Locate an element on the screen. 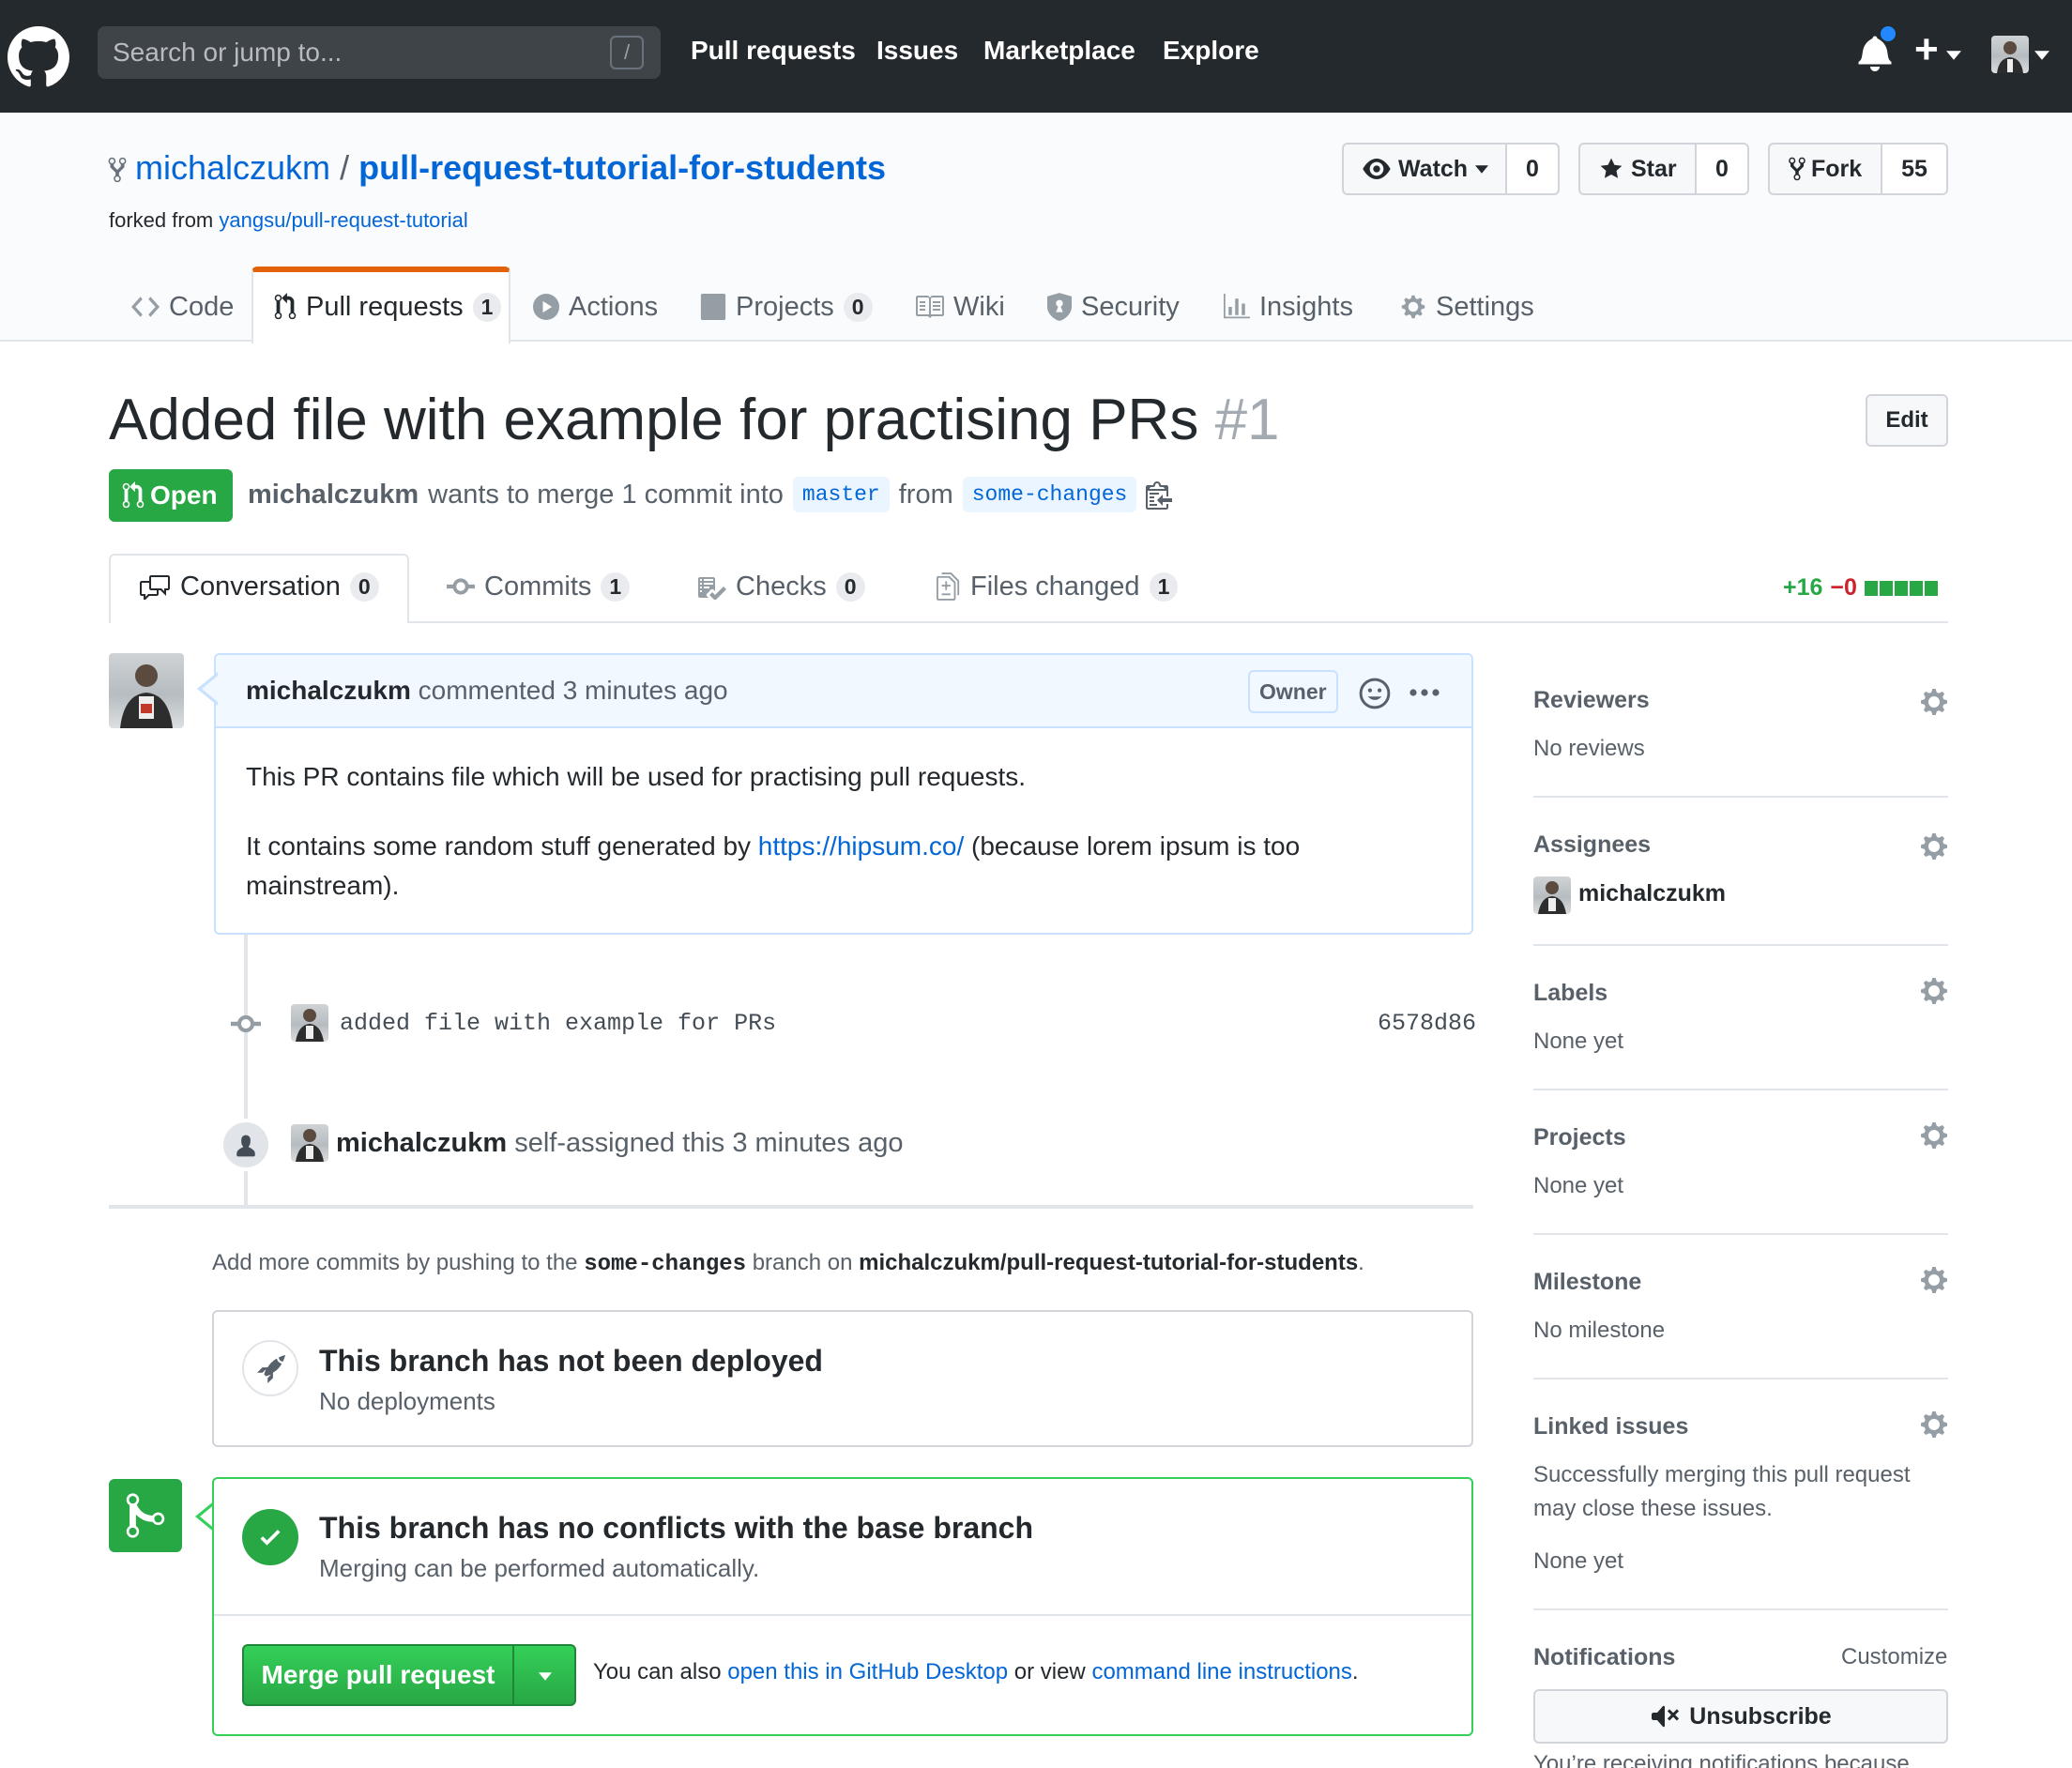  chevron-down-icon is located at coordinates (545, 1676).